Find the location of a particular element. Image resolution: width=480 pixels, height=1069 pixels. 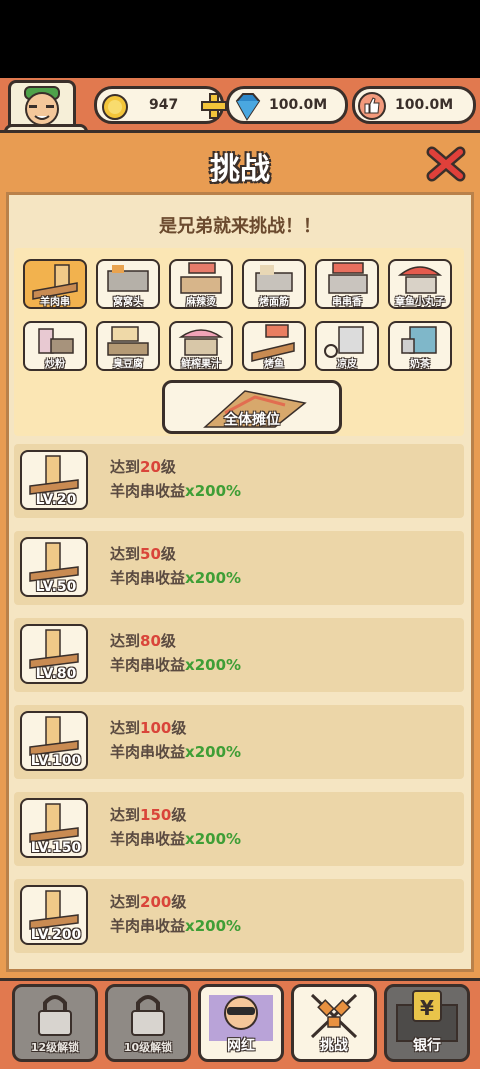

challenge-row: LV.150 达到150级 羊肉串收益x200% is located at coordinates (239, 829).